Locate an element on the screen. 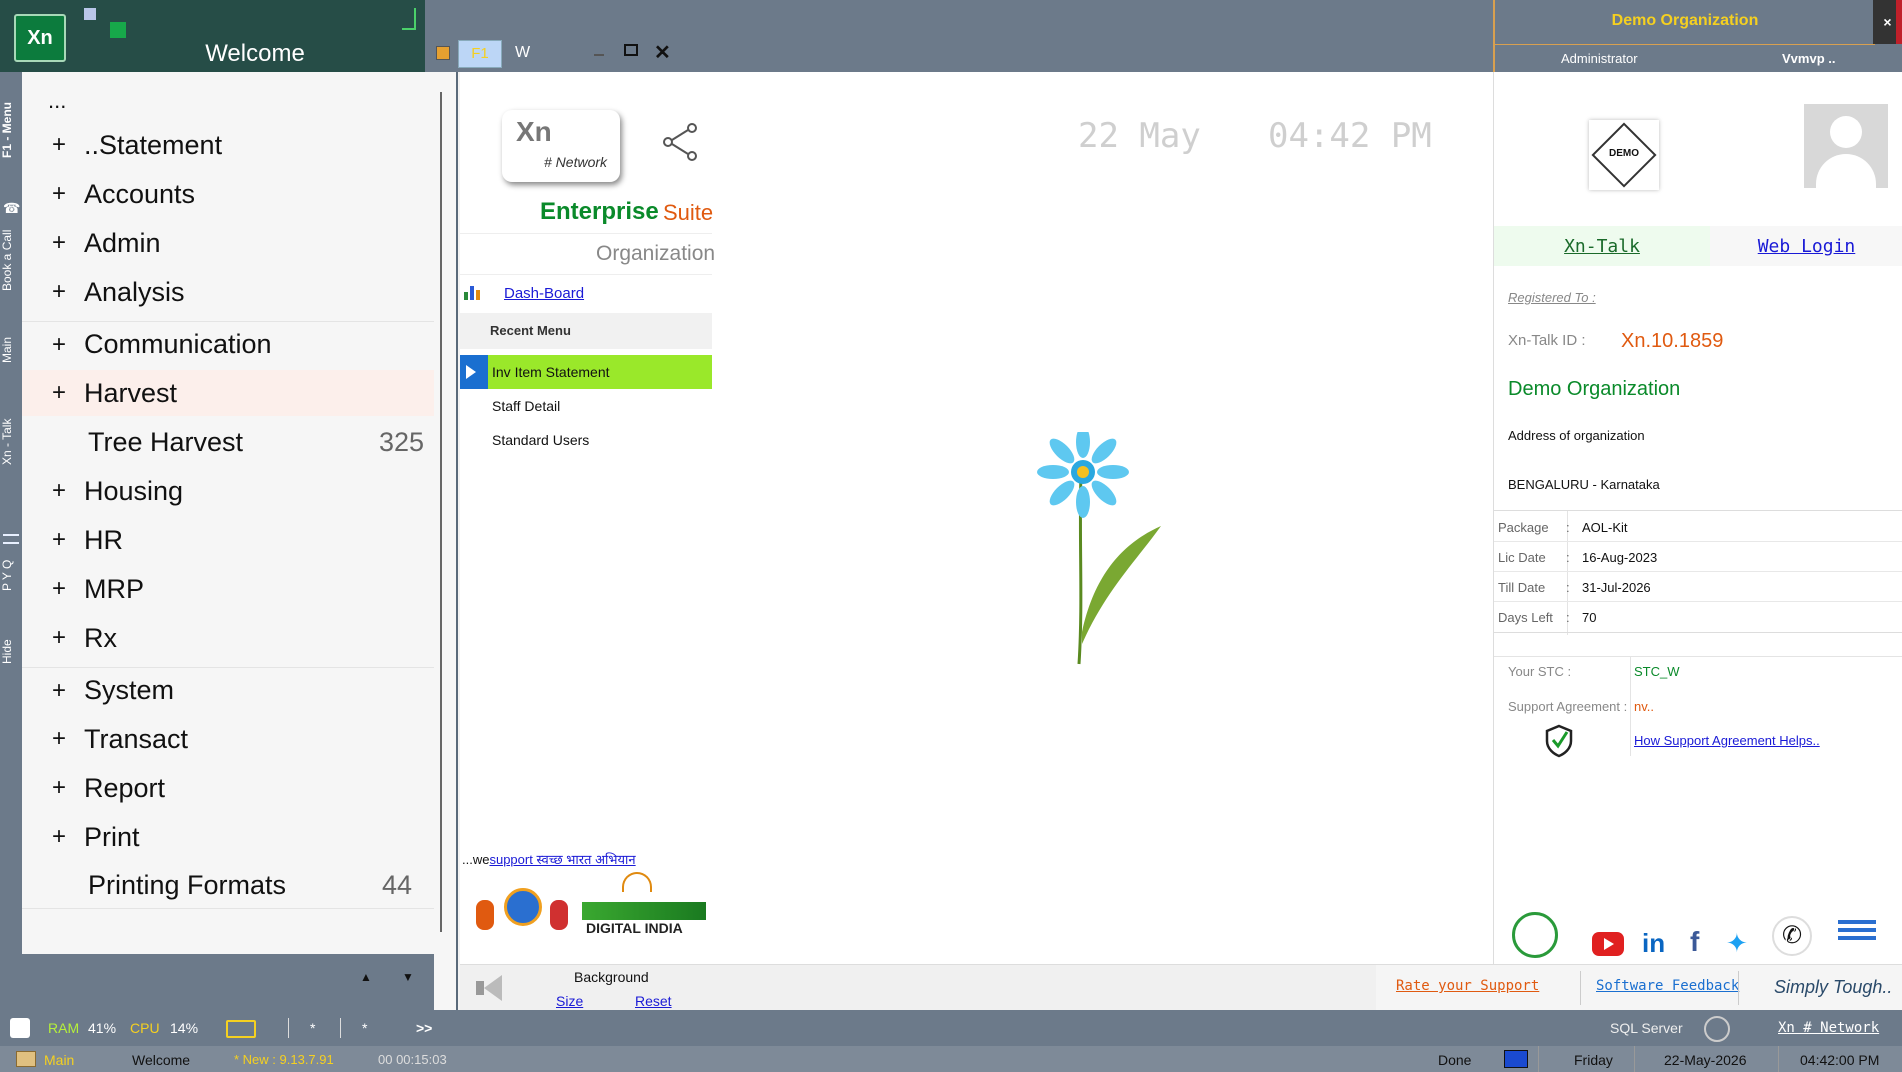  background-size-link: Size is located at coordinates (569, 1001).